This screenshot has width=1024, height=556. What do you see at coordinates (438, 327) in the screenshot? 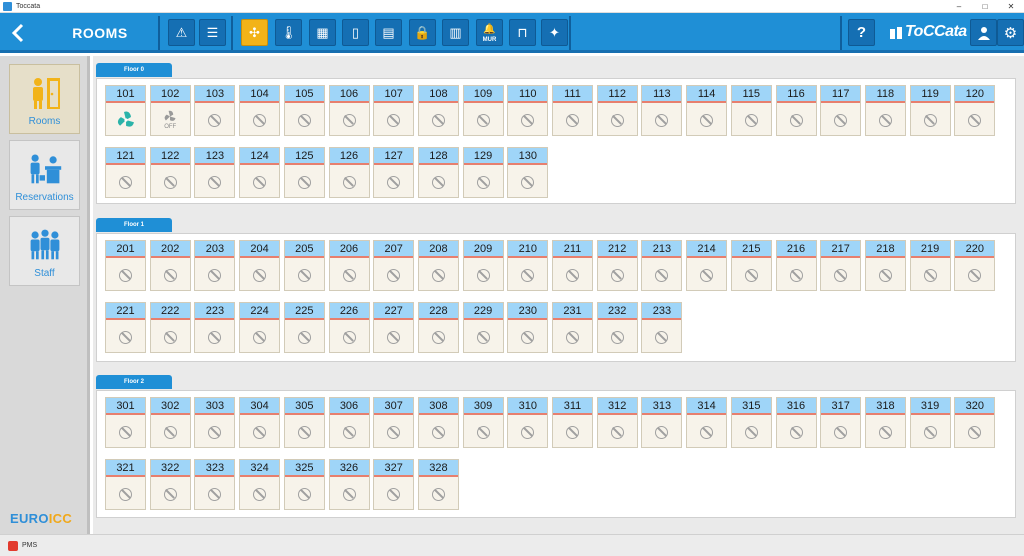
I see `room-tile-228: 228` at bounding box center [438, 327].